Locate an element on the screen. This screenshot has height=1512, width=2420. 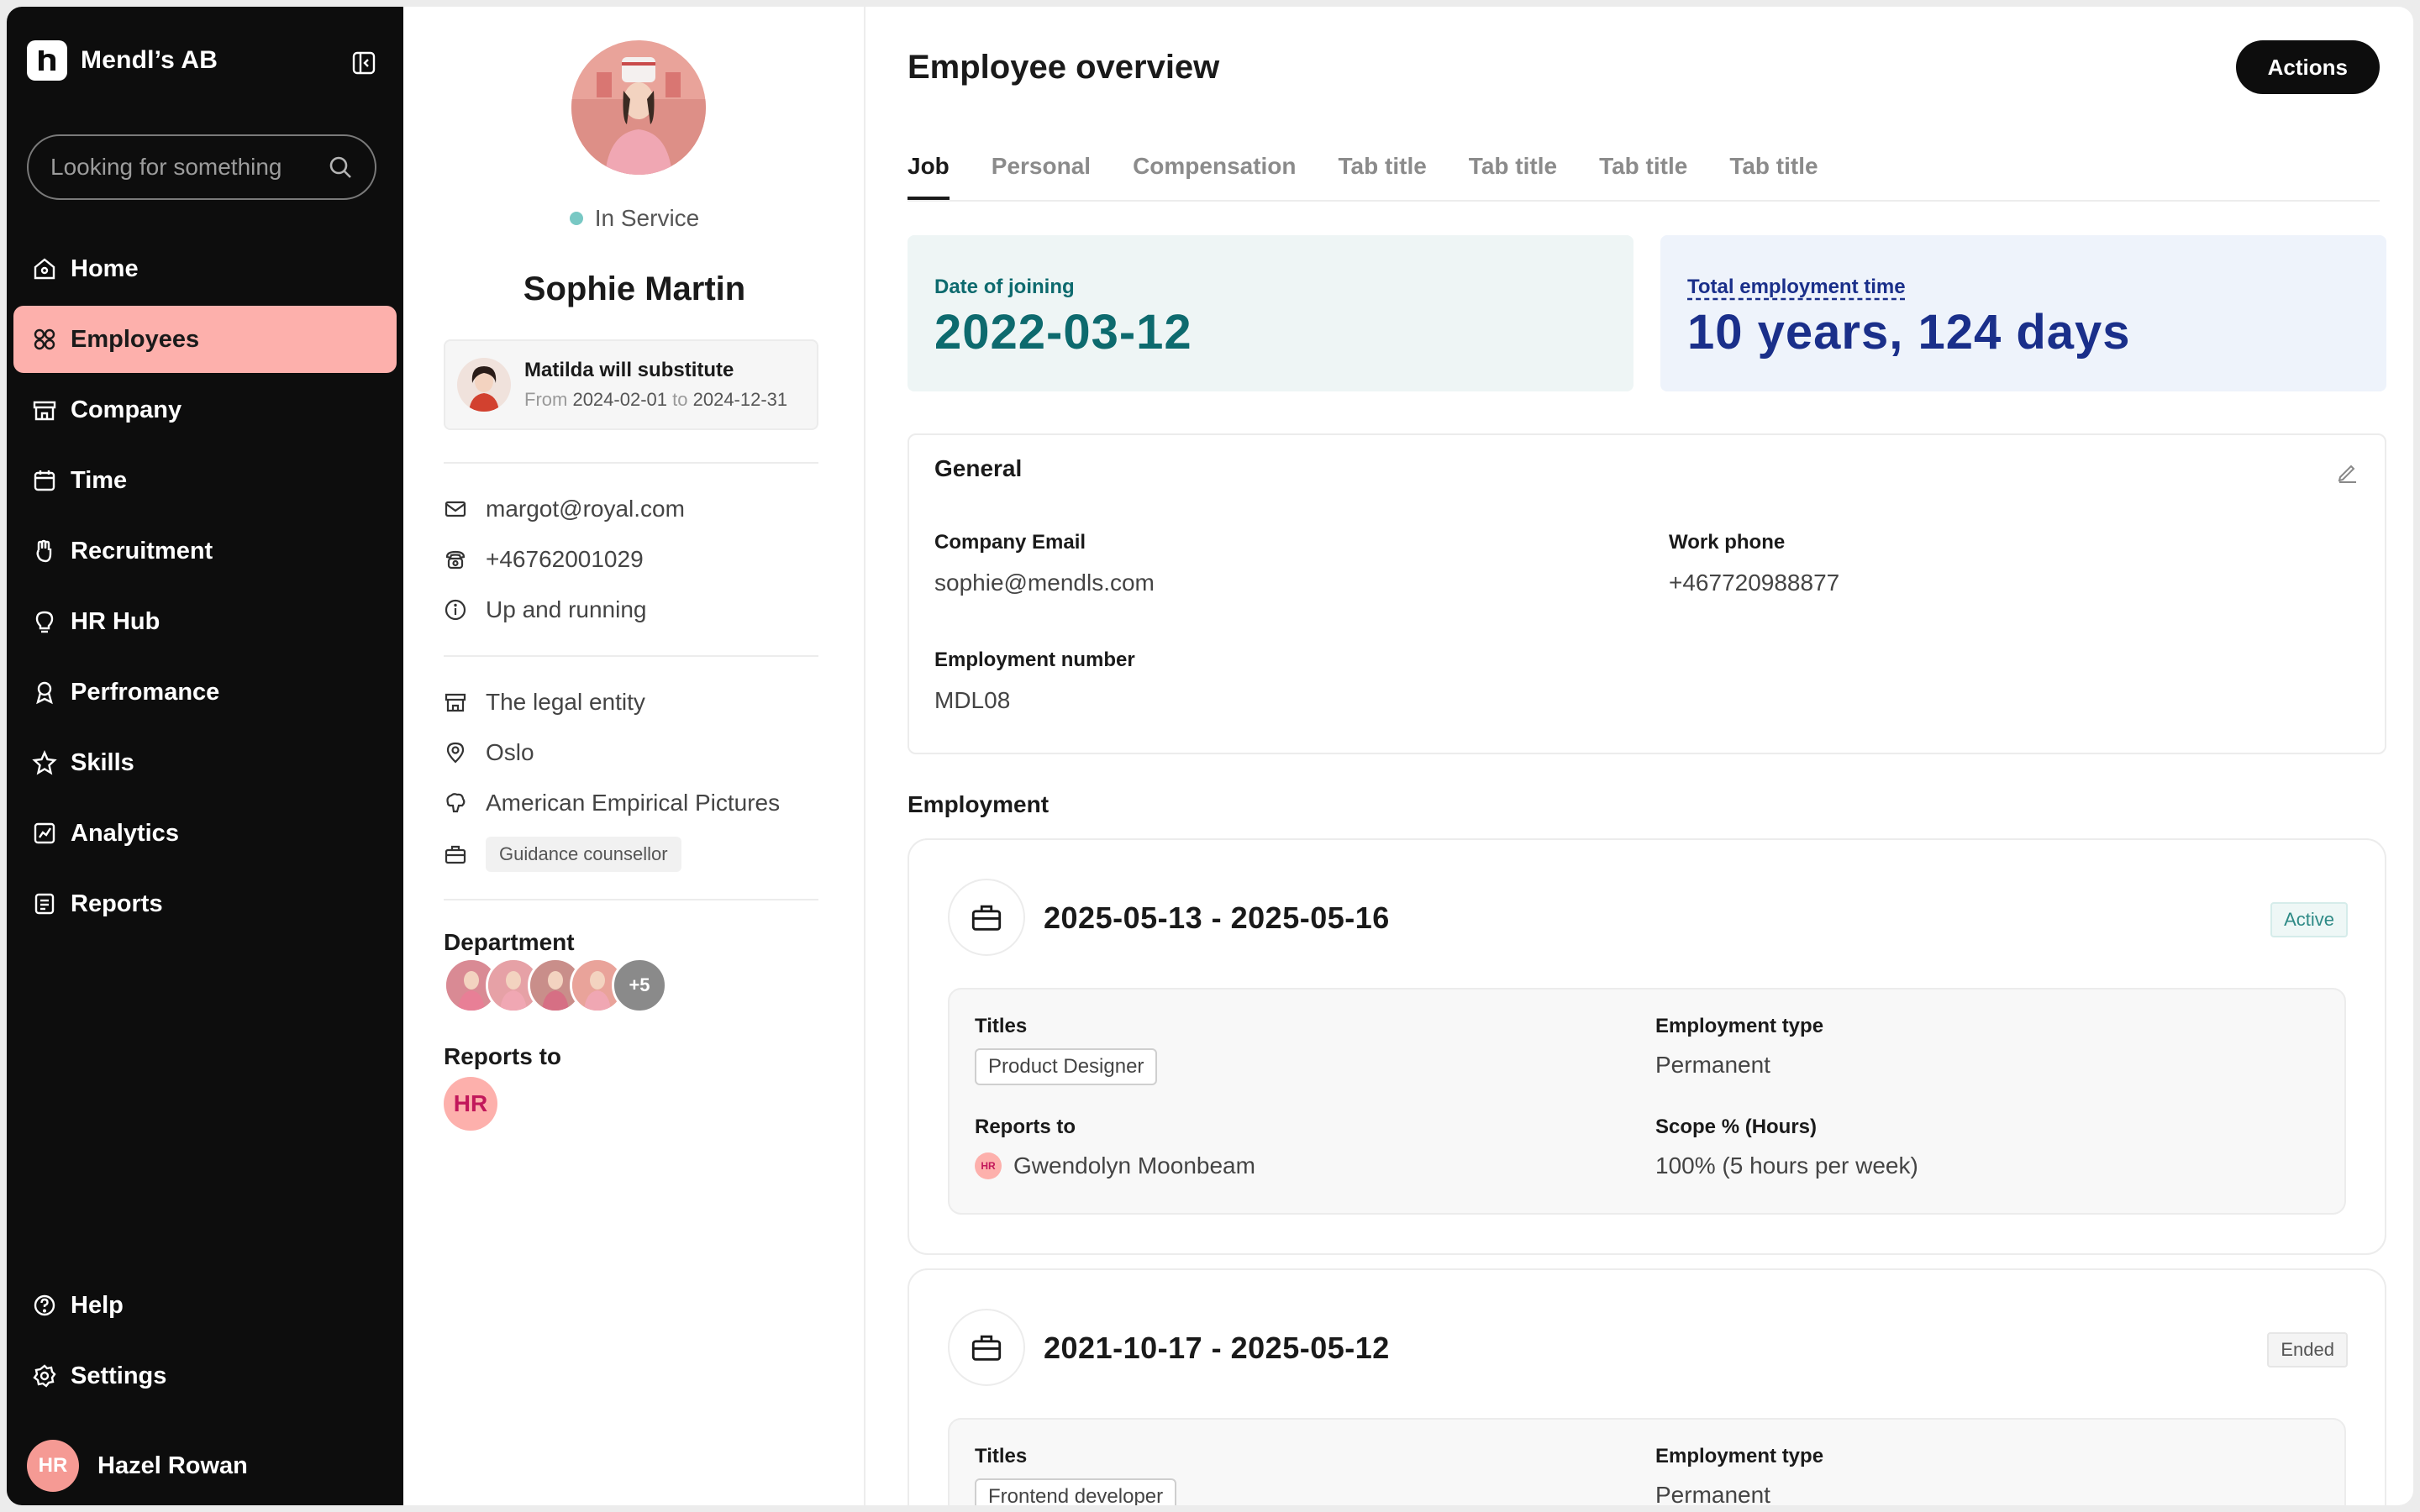
sidebar-item-home: Home is located at coordinates (205, 268).